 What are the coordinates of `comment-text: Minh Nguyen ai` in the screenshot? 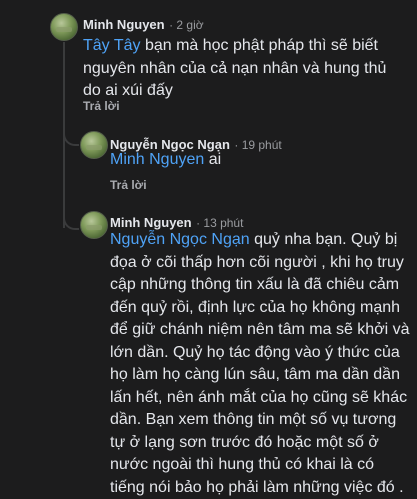 It's located at (166, 159).